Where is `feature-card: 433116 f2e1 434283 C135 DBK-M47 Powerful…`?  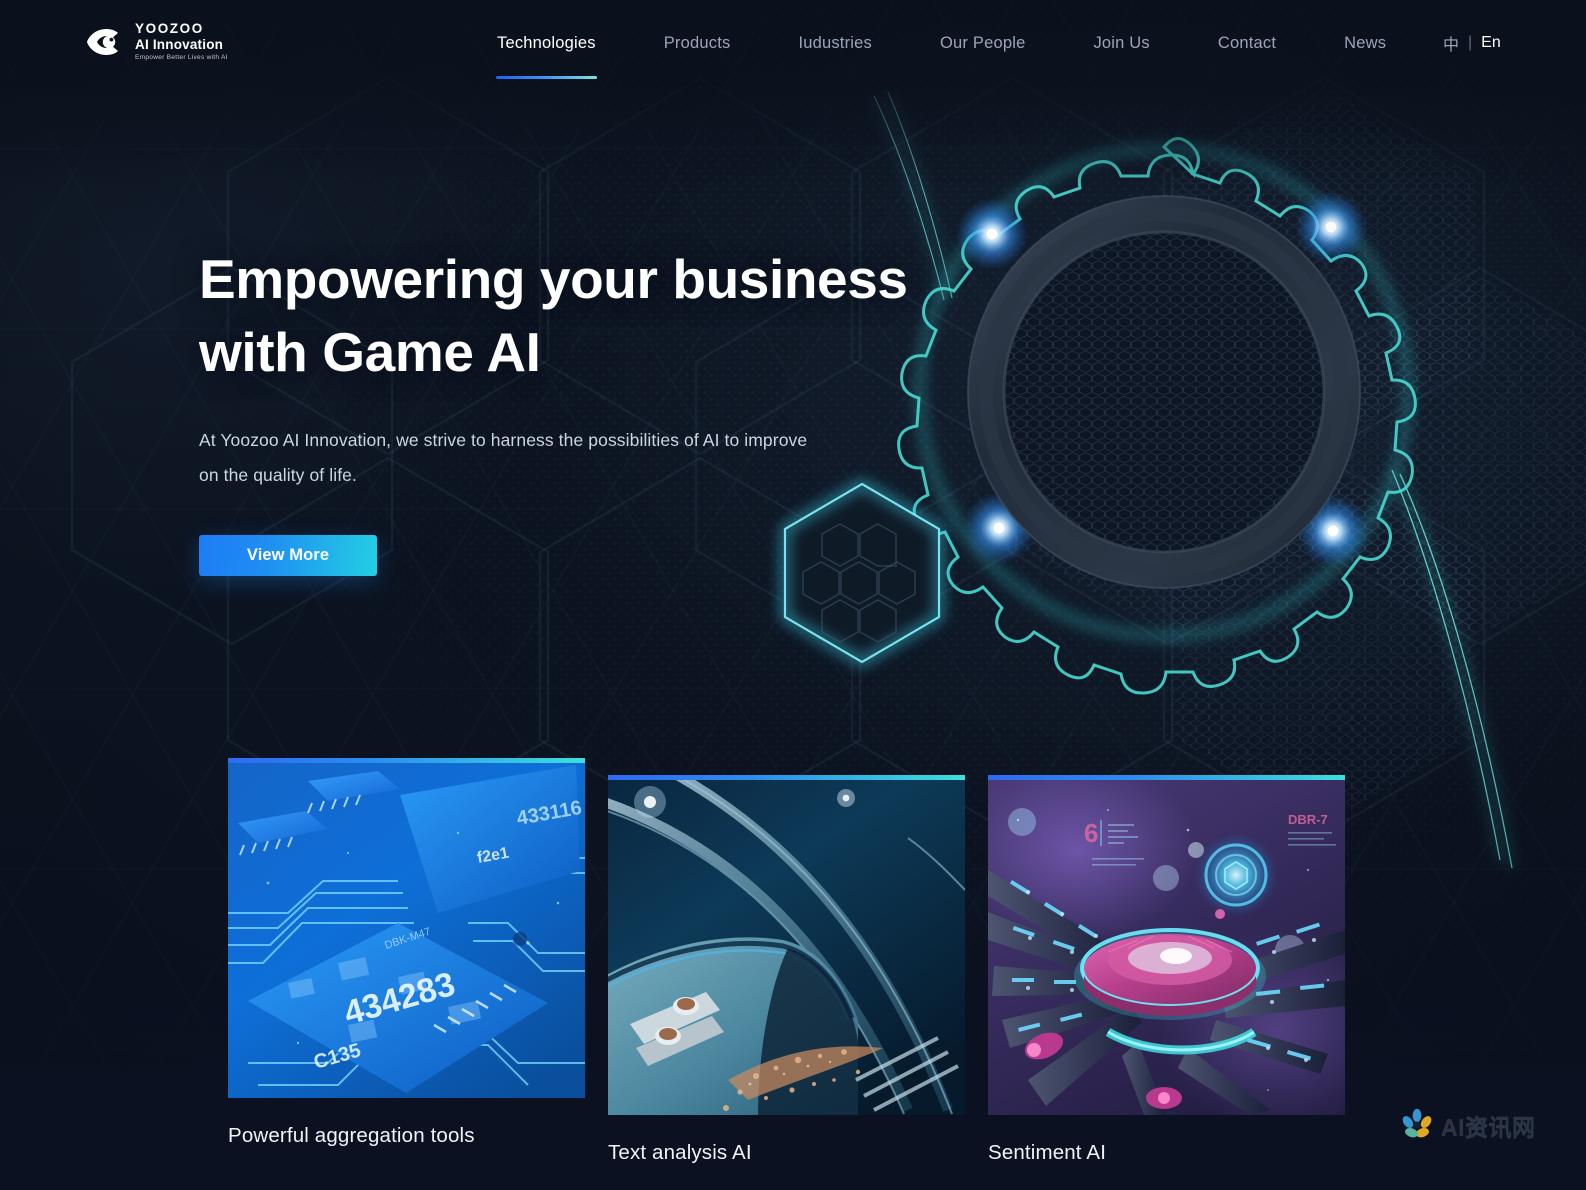 feature-card: 433116 f2e1 434283 C135 DBK-M47 Powerful… is located at coordinates (406, 953).